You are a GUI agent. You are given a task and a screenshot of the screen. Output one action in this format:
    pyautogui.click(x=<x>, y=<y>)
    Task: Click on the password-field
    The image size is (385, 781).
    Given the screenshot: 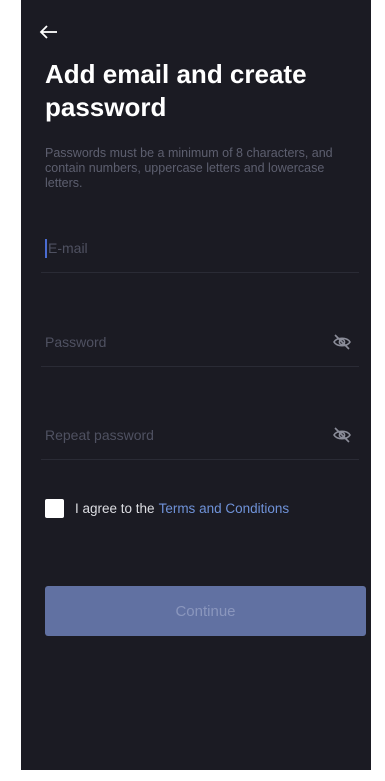 What is the action you would take?
    pyautogui.click(x=200, y=343)
    